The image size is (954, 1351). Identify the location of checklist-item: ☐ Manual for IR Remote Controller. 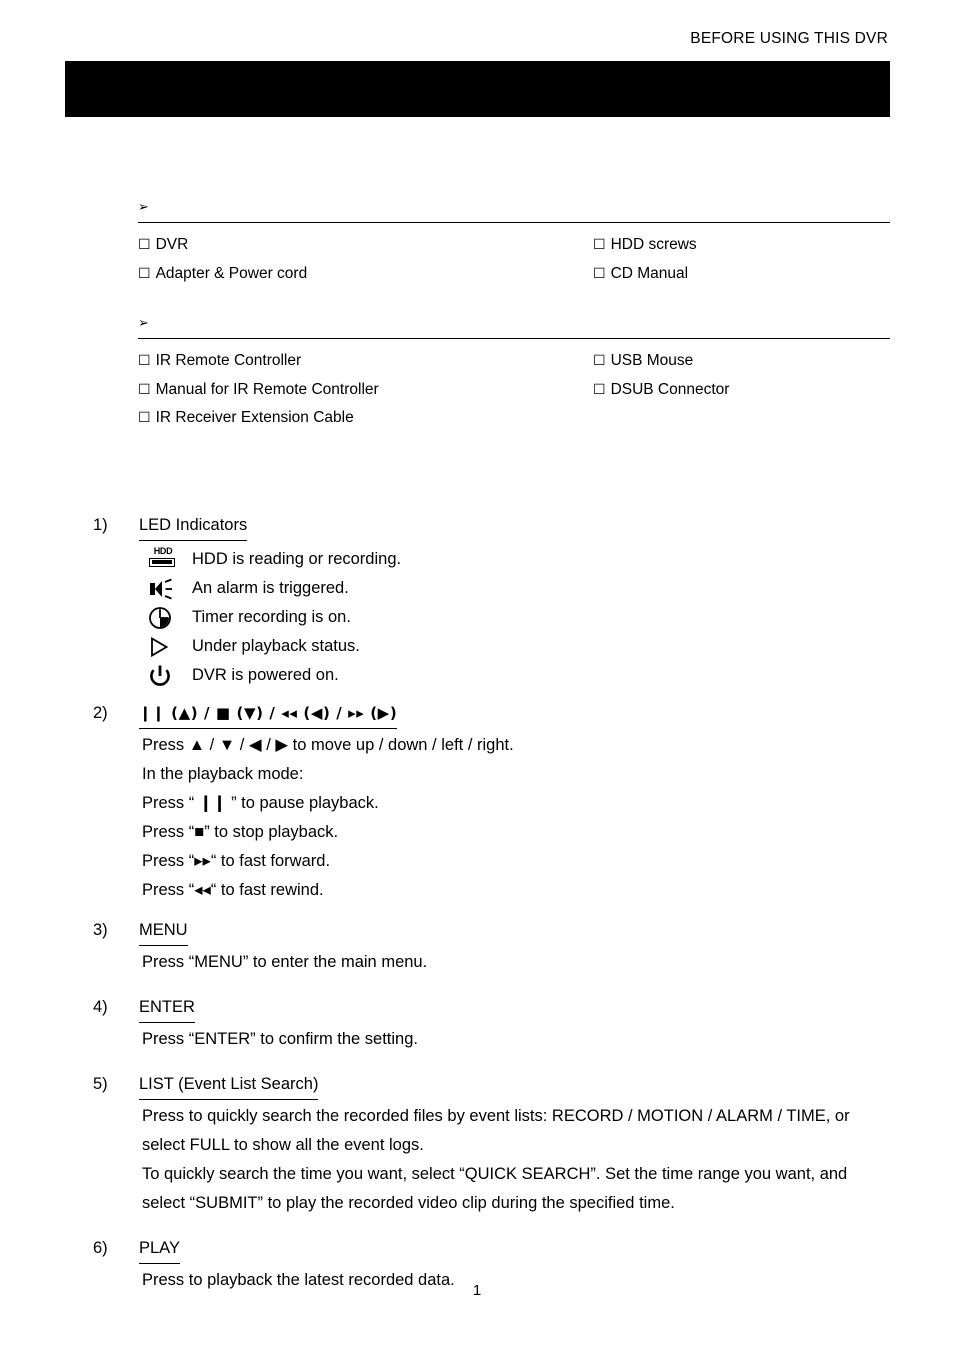
(258, 390).